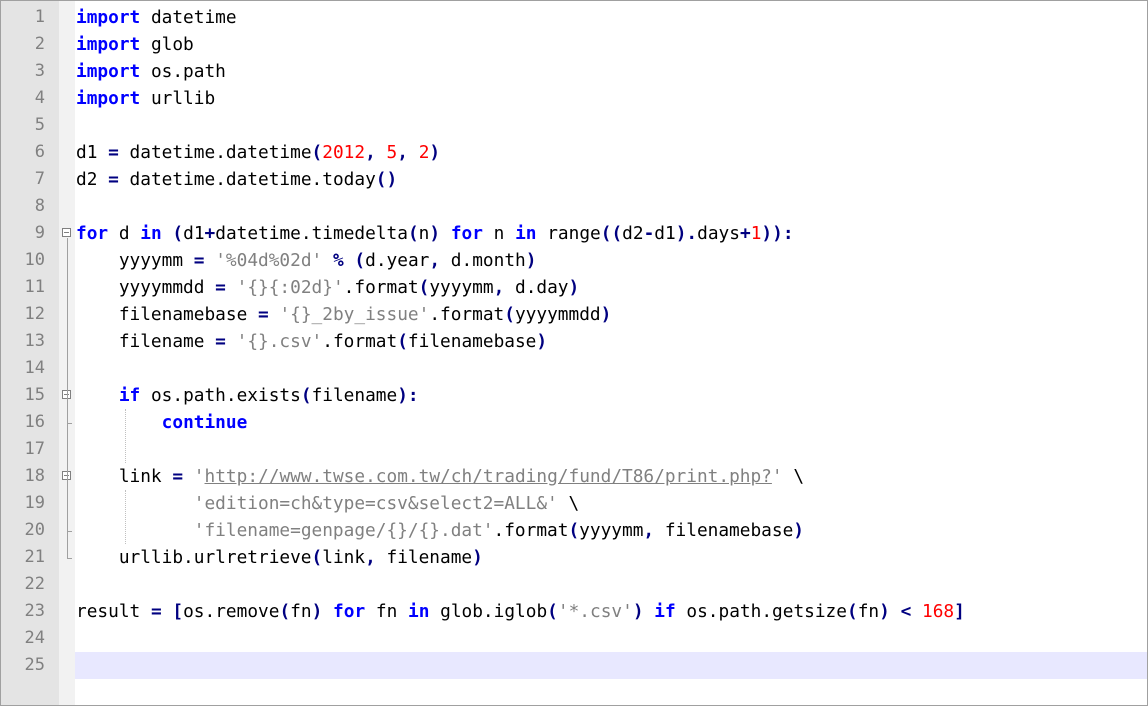  I want to click on code-token: in, so click(526, 233).